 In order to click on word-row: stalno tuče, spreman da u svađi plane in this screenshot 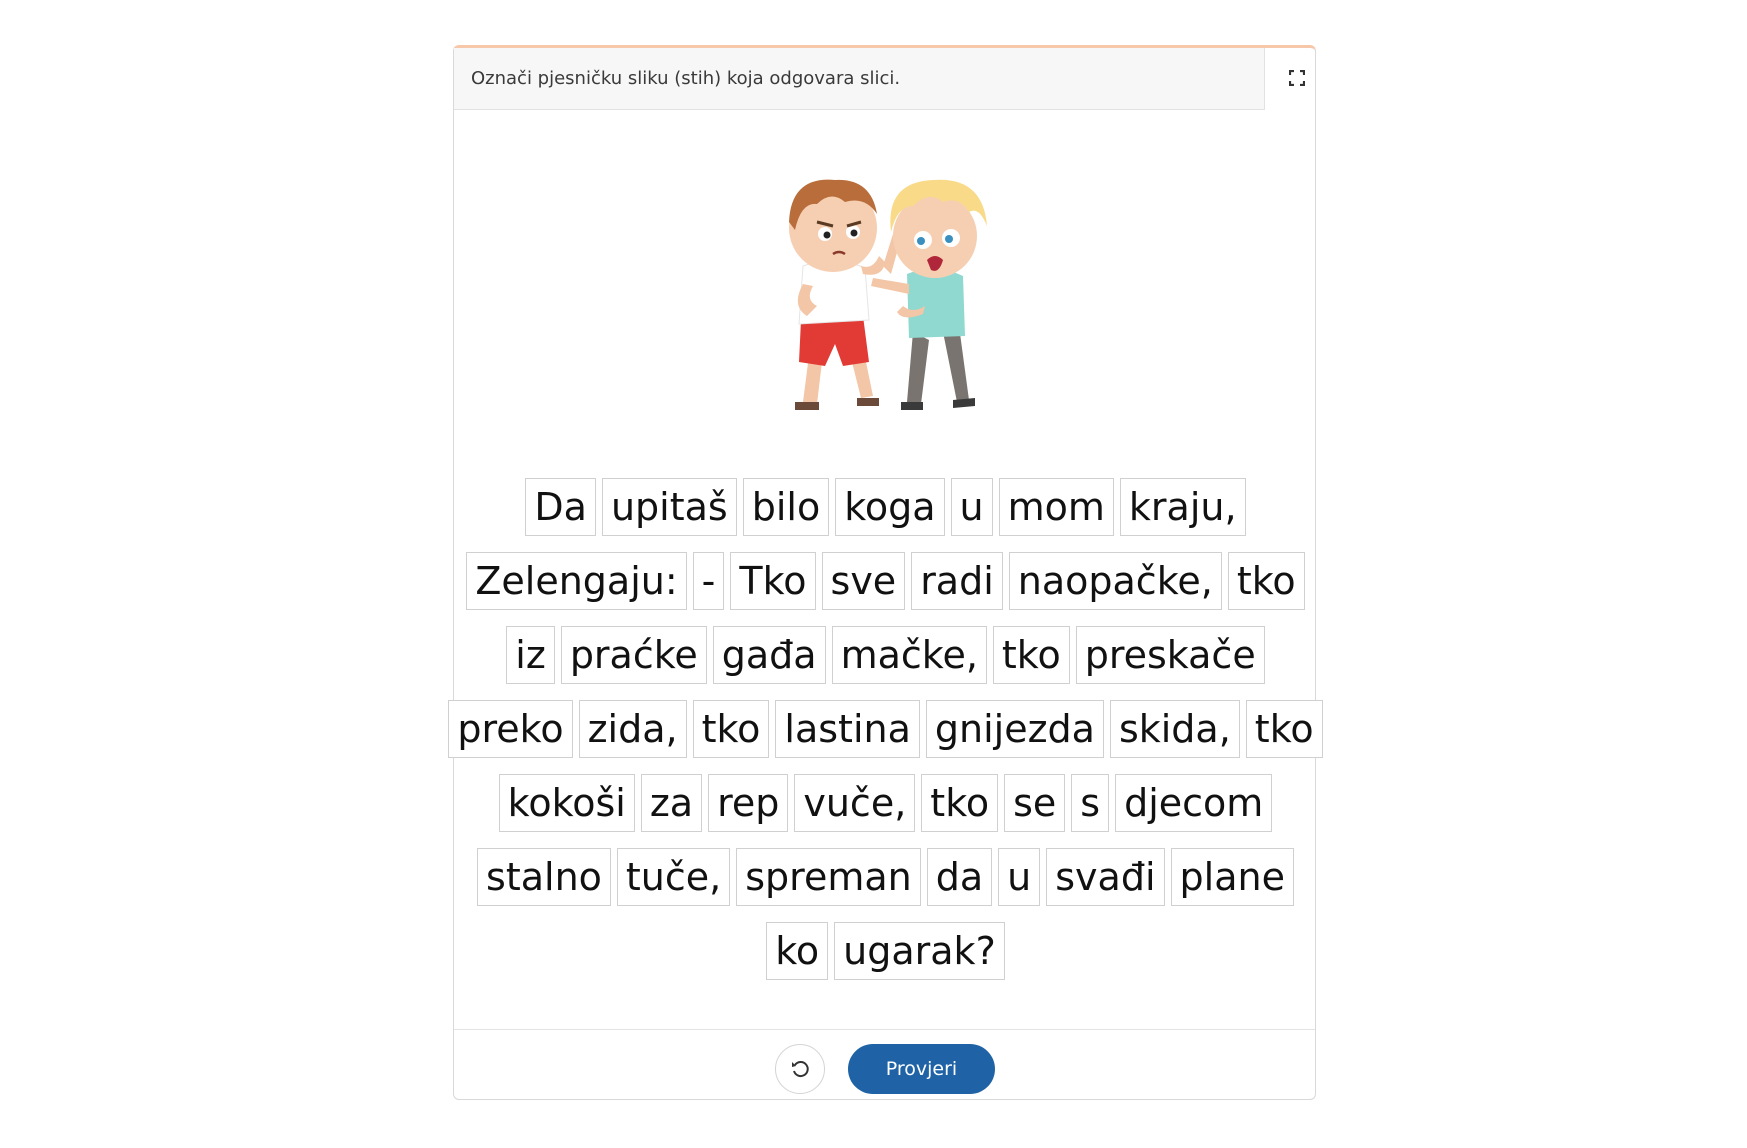, I will do `click(885, 877)`.